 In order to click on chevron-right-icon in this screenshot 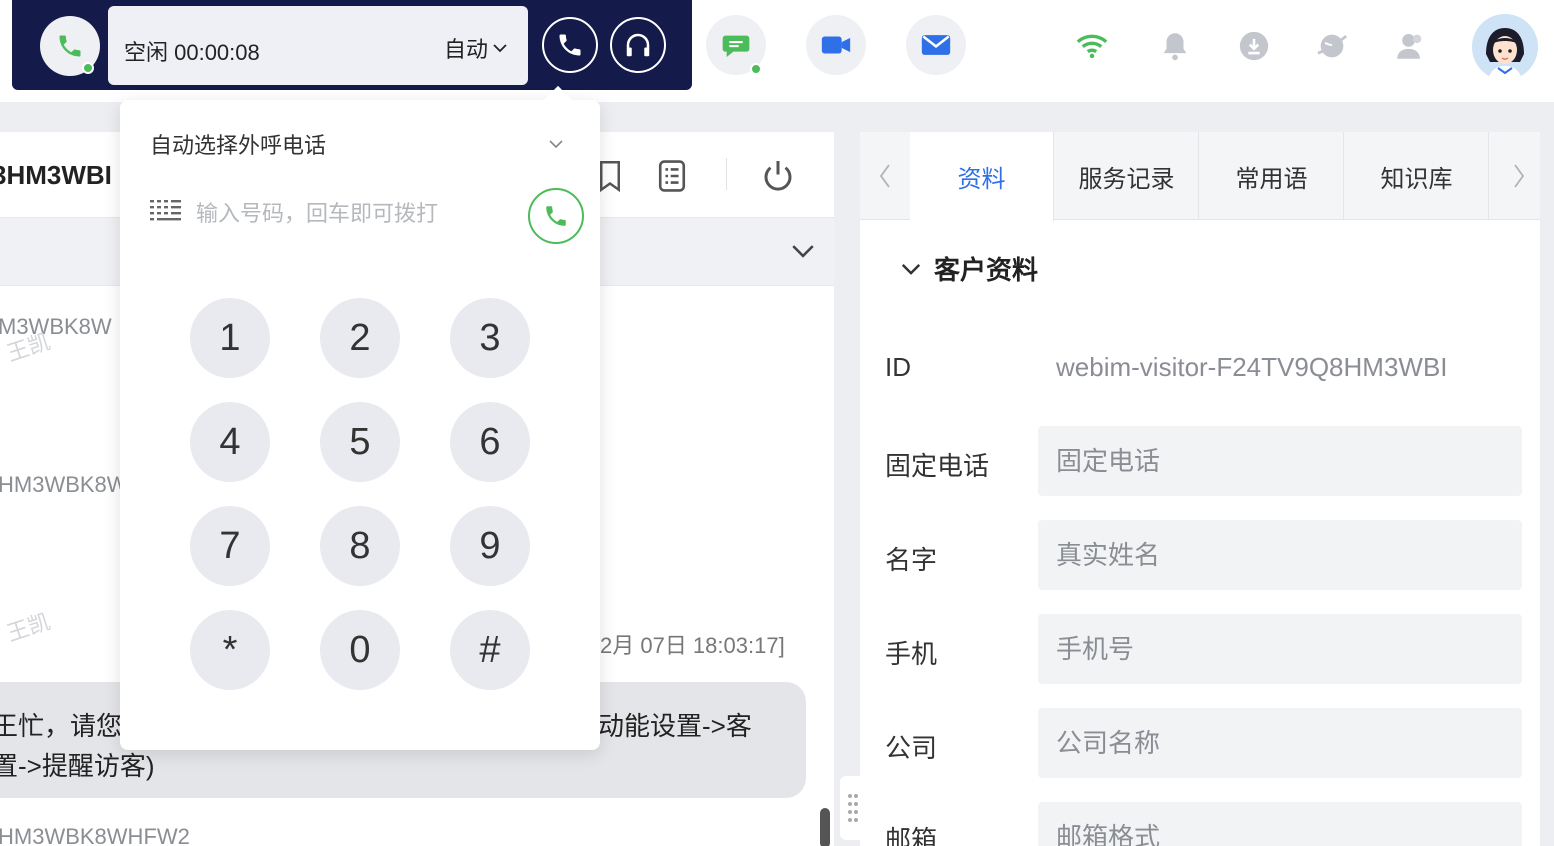, I will do `click(1519, 176)`.